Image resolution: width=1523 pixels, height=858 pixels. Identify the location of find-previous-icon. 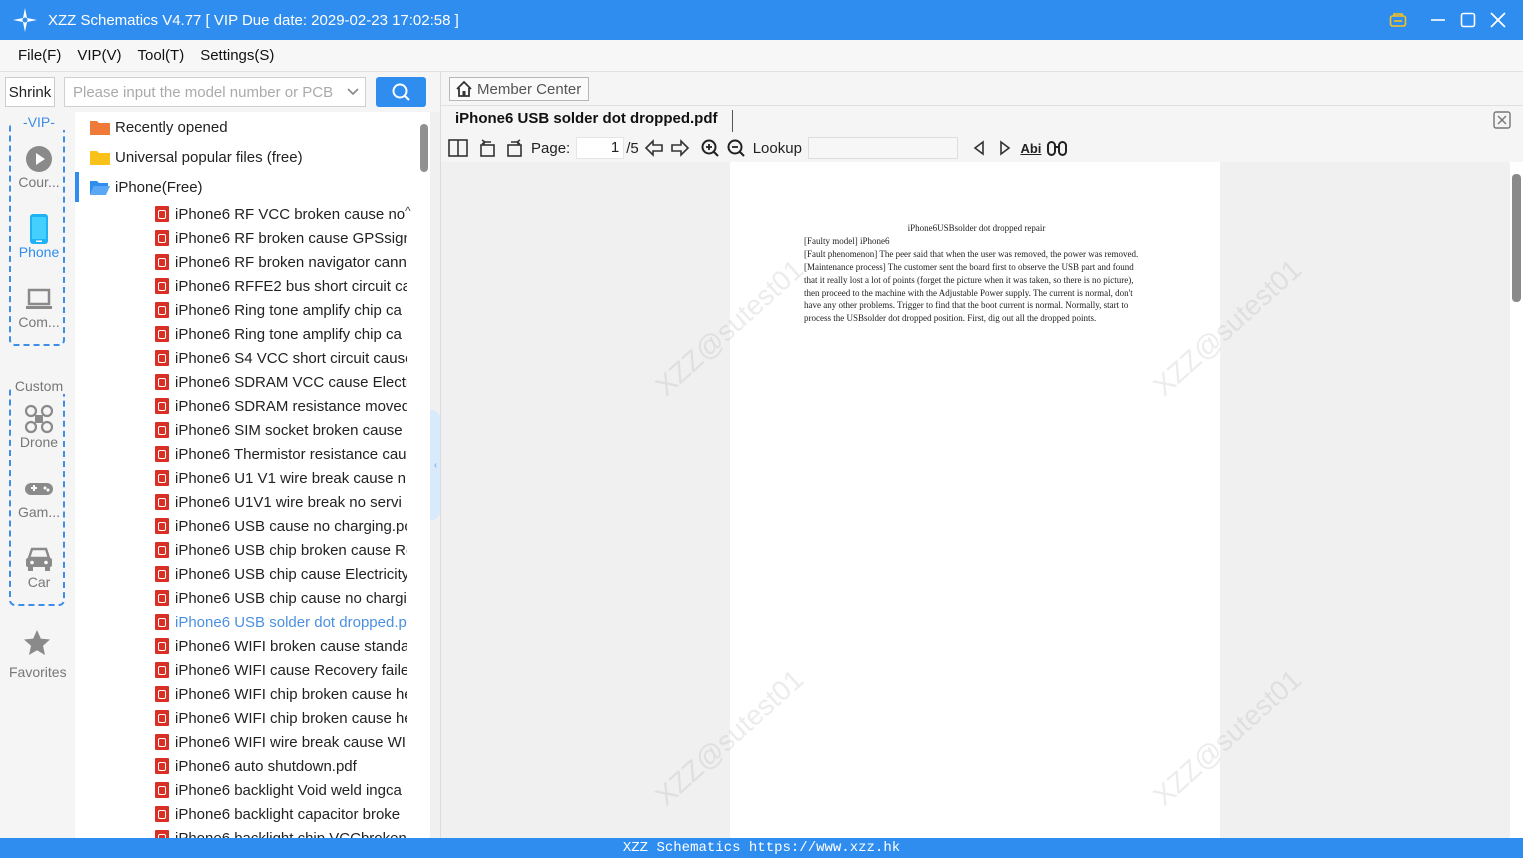
(979, 148).